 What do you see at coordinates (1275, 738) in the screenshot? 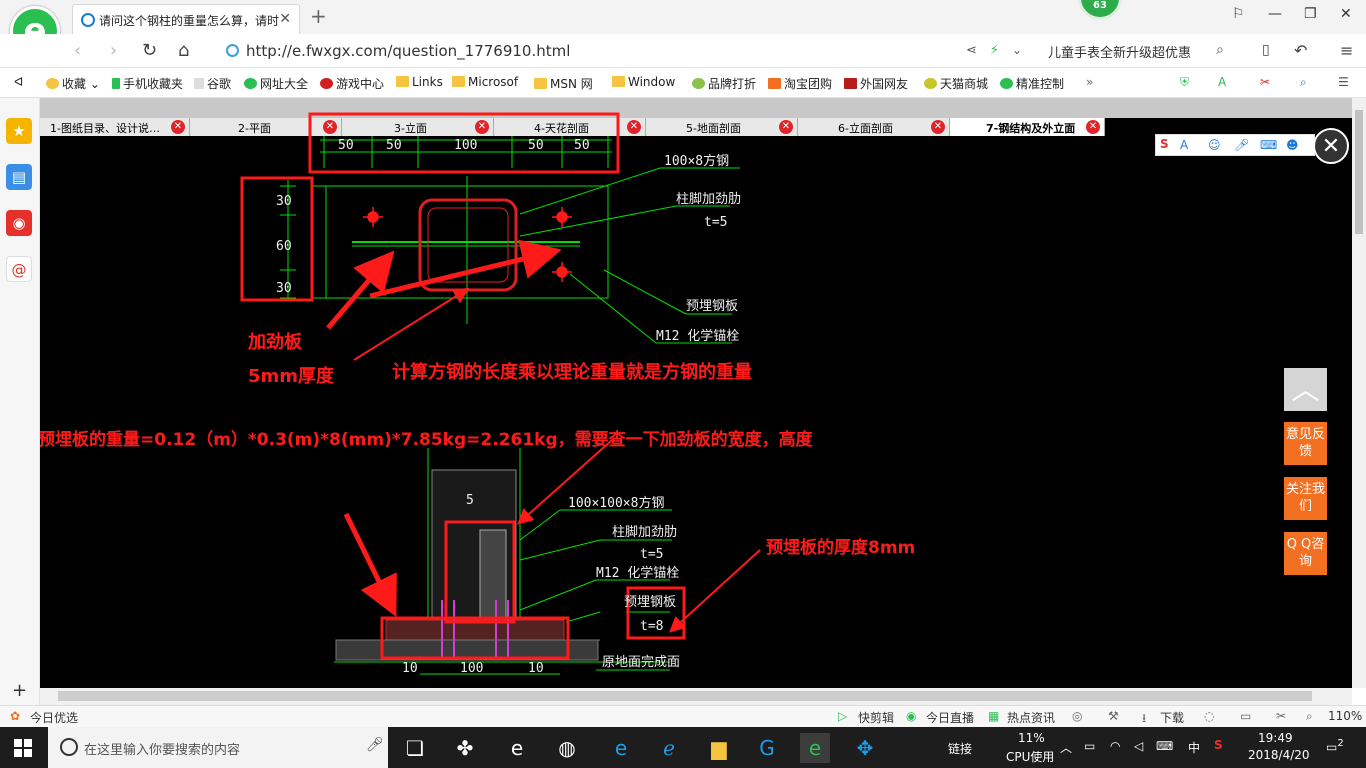
I see `clock-time: 19:49` at bounding box center [1275, 738].